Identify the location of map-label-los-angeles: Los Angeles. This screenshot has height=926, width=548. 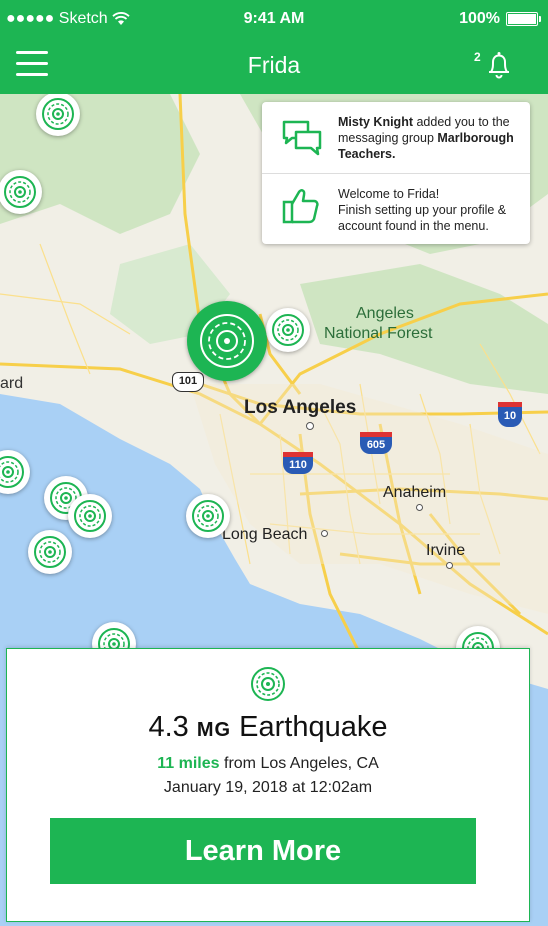
(300, 407).